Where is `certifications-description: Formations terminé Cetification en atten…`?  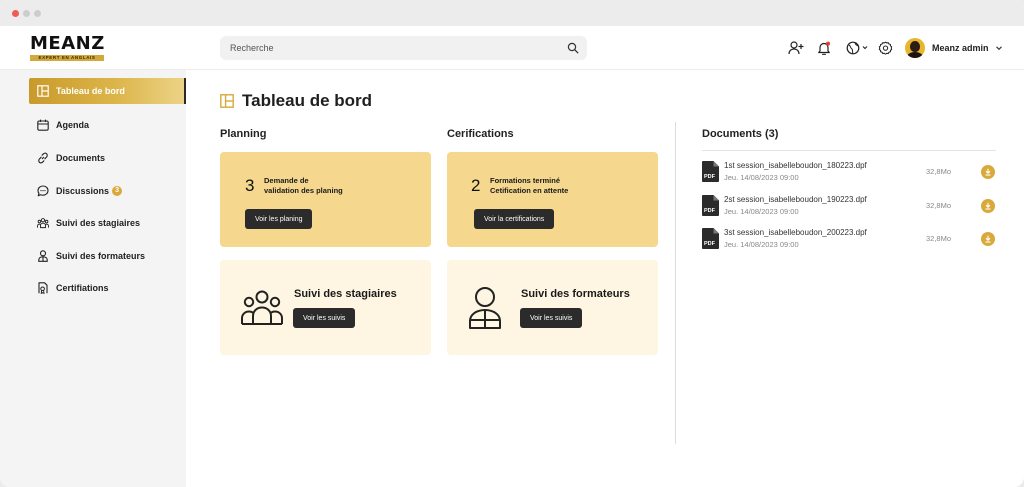 certifications-description: Formations terminé Cetification en atten… is located at coordinates (529, 186).